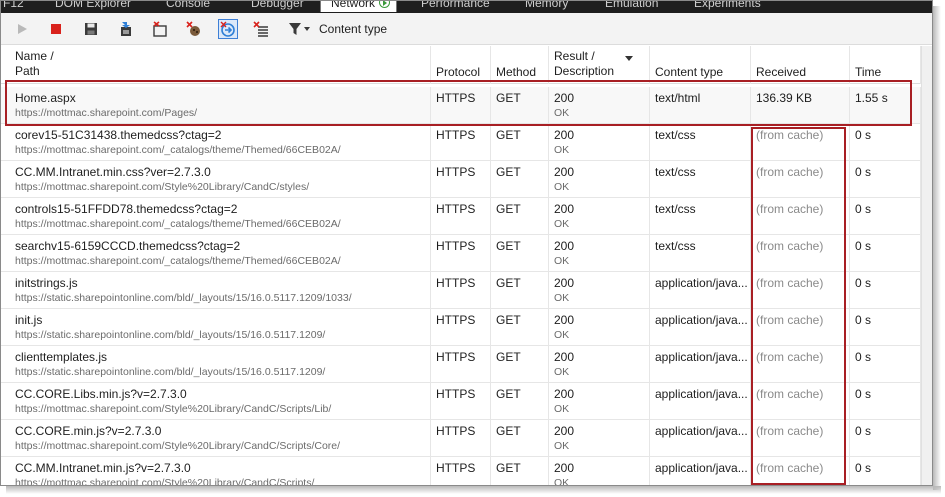 The width and height of the screenshot is (945, 497). Describe the element at coordinates (359, 6) in the screenshot. I see `tab-network: Network` at that location.